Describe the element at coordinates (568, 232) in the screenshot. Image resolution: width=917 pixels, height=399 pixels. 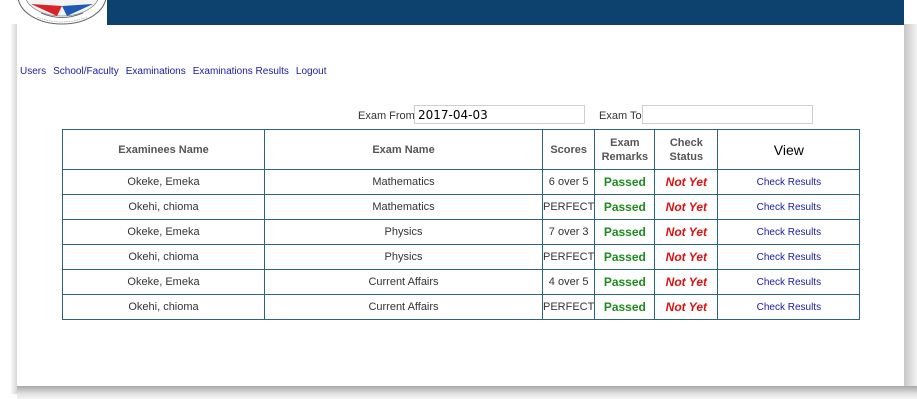
I see `score-cell: 7 over 3` at that location.